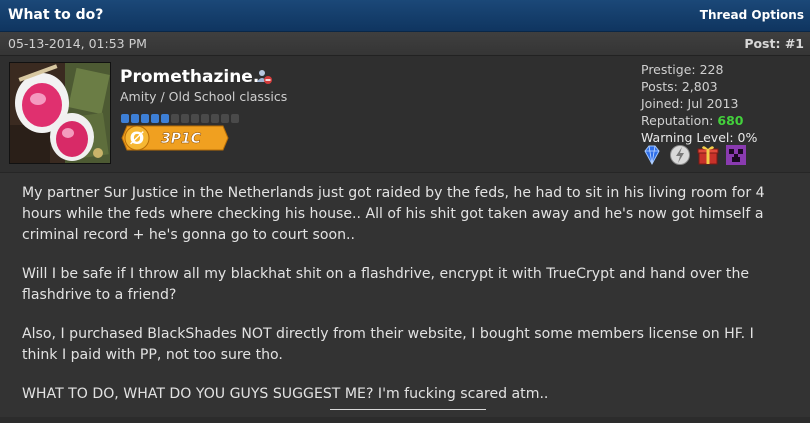 Image resolution: width=810 pixels, height=423 pixels. What do you see at coordinates (77, 43) in the screenshot?
I see `post-date: 05-13-2014, 01:53 PM` at bounding box center [77, 43].